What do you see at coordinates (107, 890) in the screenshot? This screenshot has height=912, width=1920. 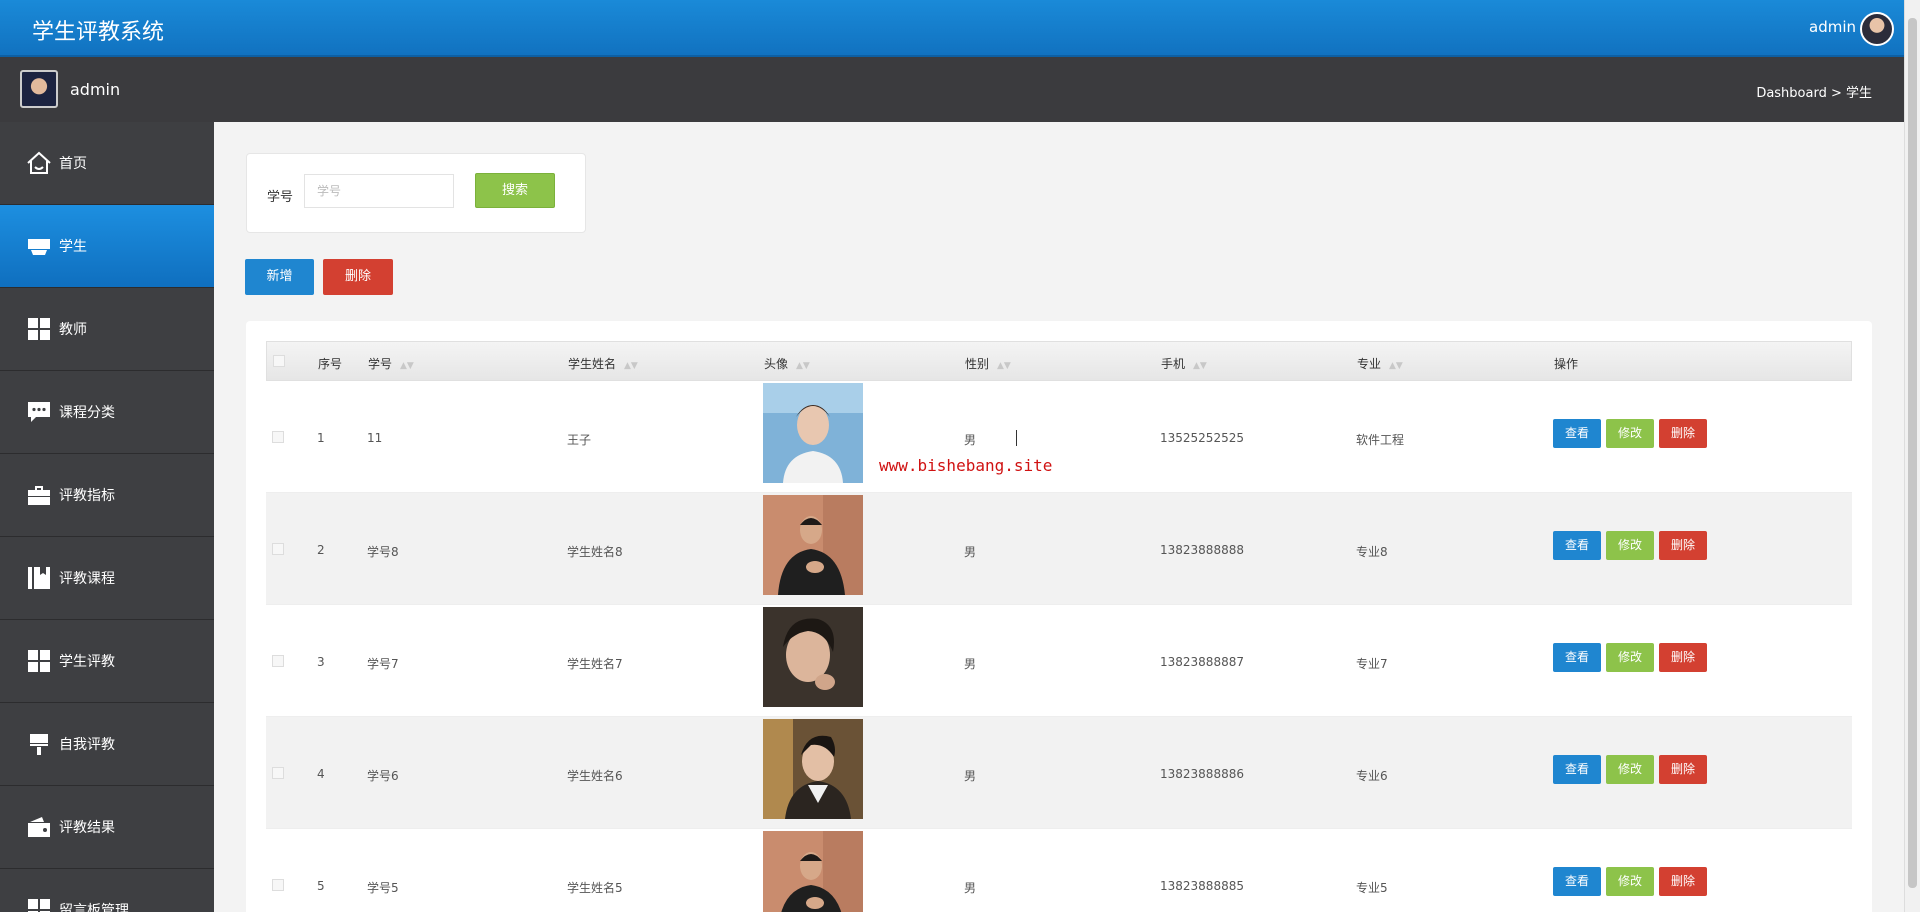 I see `sidebar-item-message-board: 留言板管理` at bounding box center [107, 890].